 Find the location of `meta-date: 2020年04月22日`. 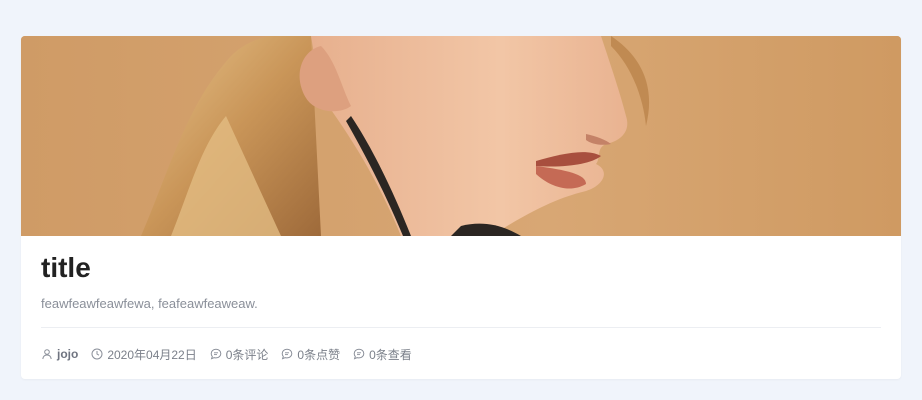

meta-date: 2020年04月22日 is located at coordinates (144, 354).